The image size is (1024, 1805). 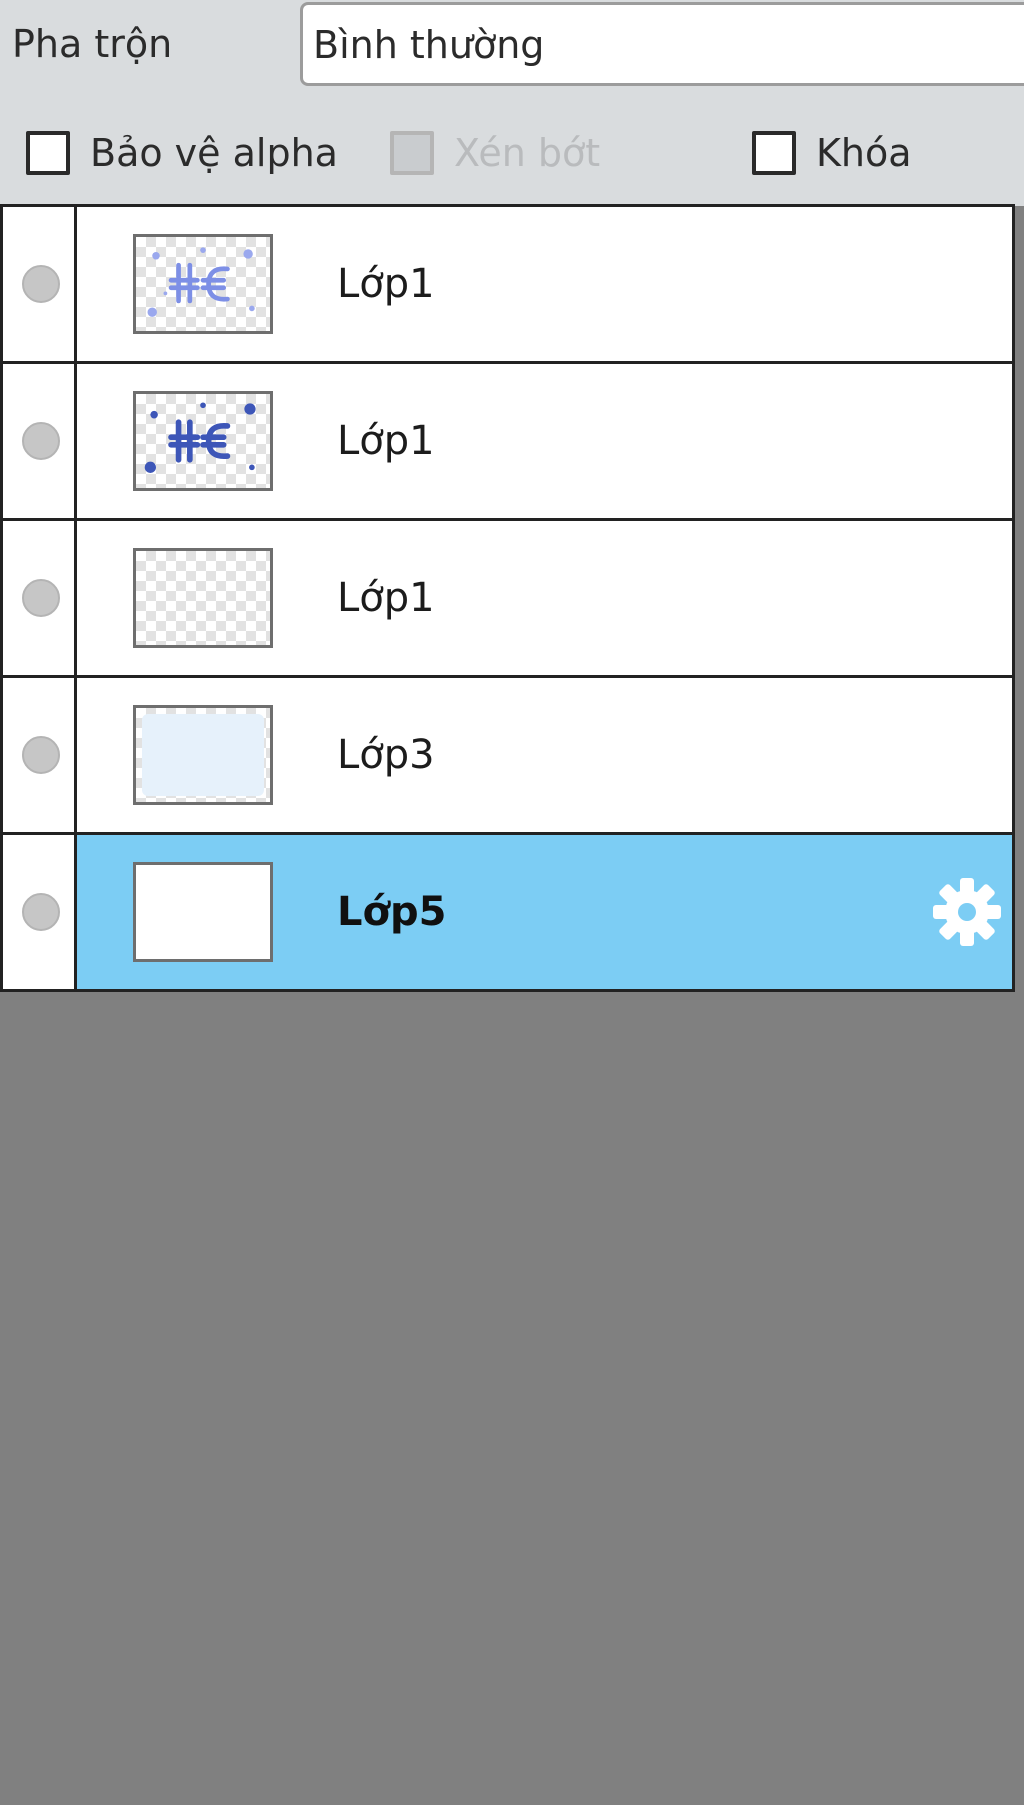 I want to click on layer-content: Lớp3, so click(x=544, y=755).